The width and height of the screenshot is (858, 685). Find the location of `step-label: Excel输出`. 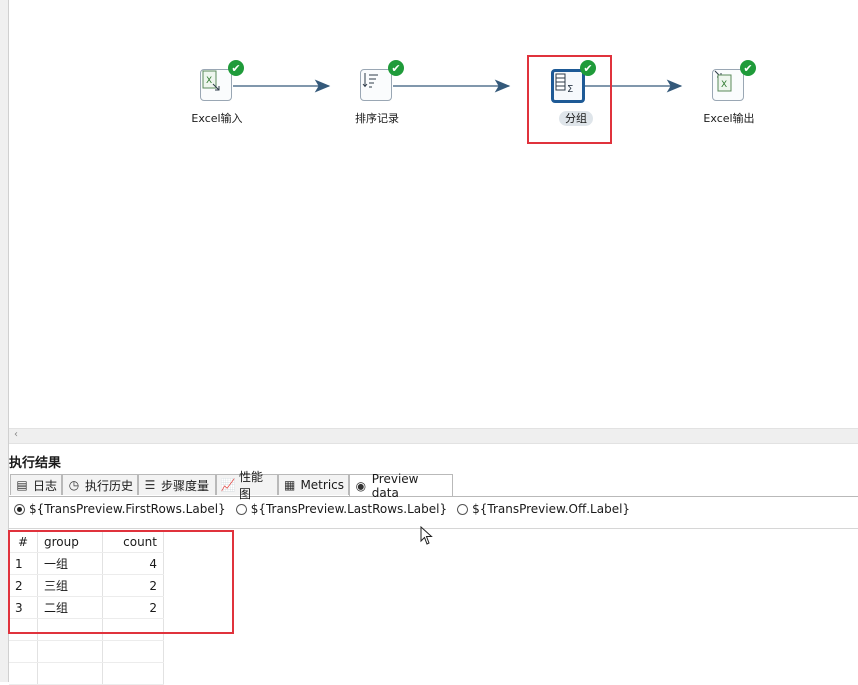

step-label: Excel输出 is located at coordinates (729, 118).